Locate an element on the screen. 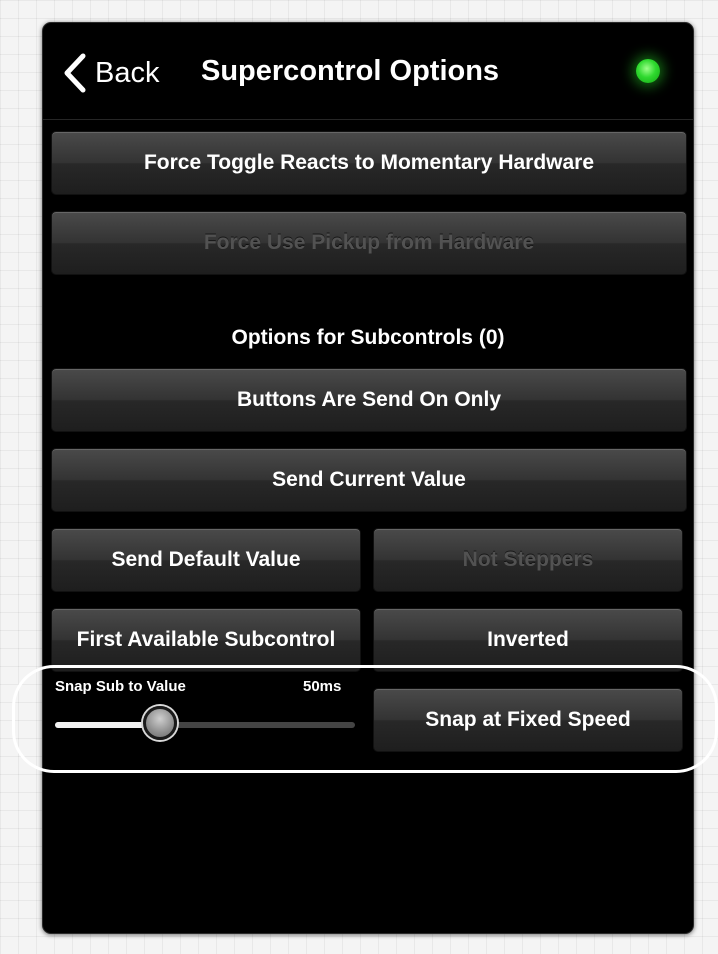  buttons-send-on-only-button: Buttons Are Send On Only is located at coordinates (369, 400).